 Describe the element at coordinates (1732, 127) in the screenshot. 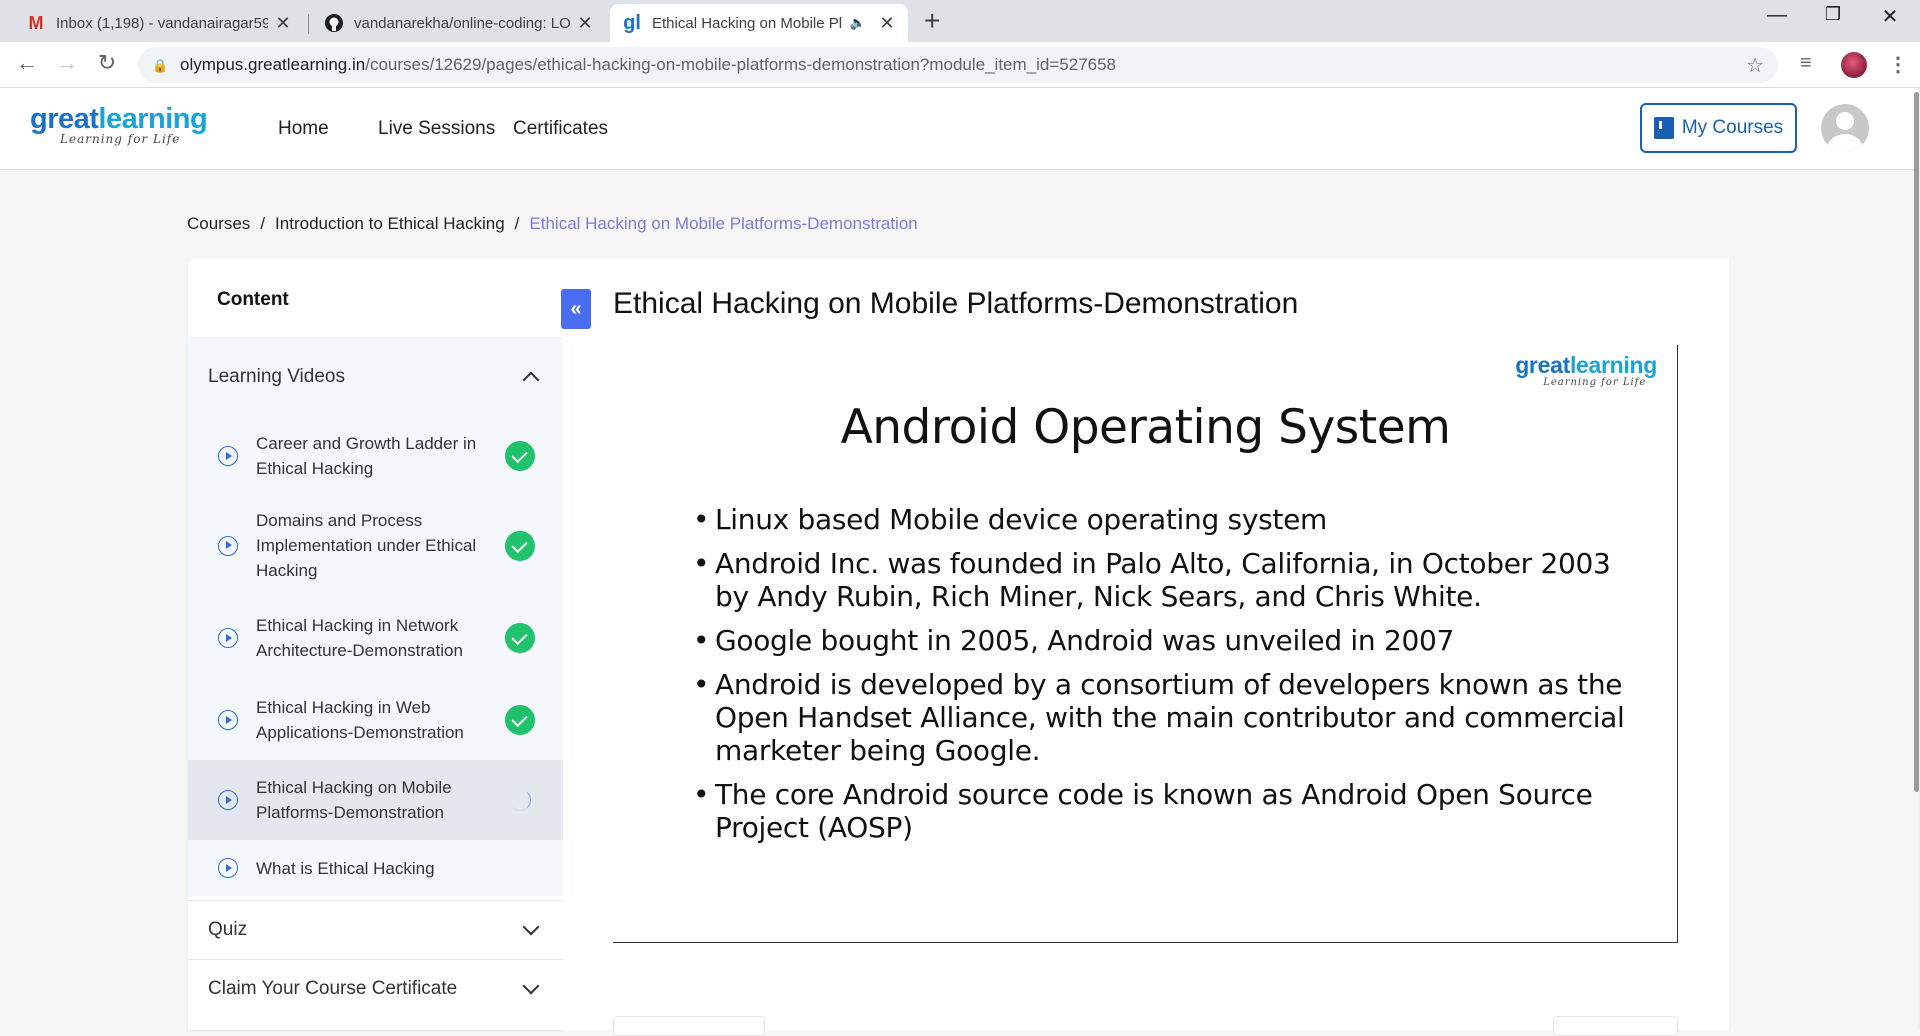

I see `my-courses-label: My Courses` at that location.